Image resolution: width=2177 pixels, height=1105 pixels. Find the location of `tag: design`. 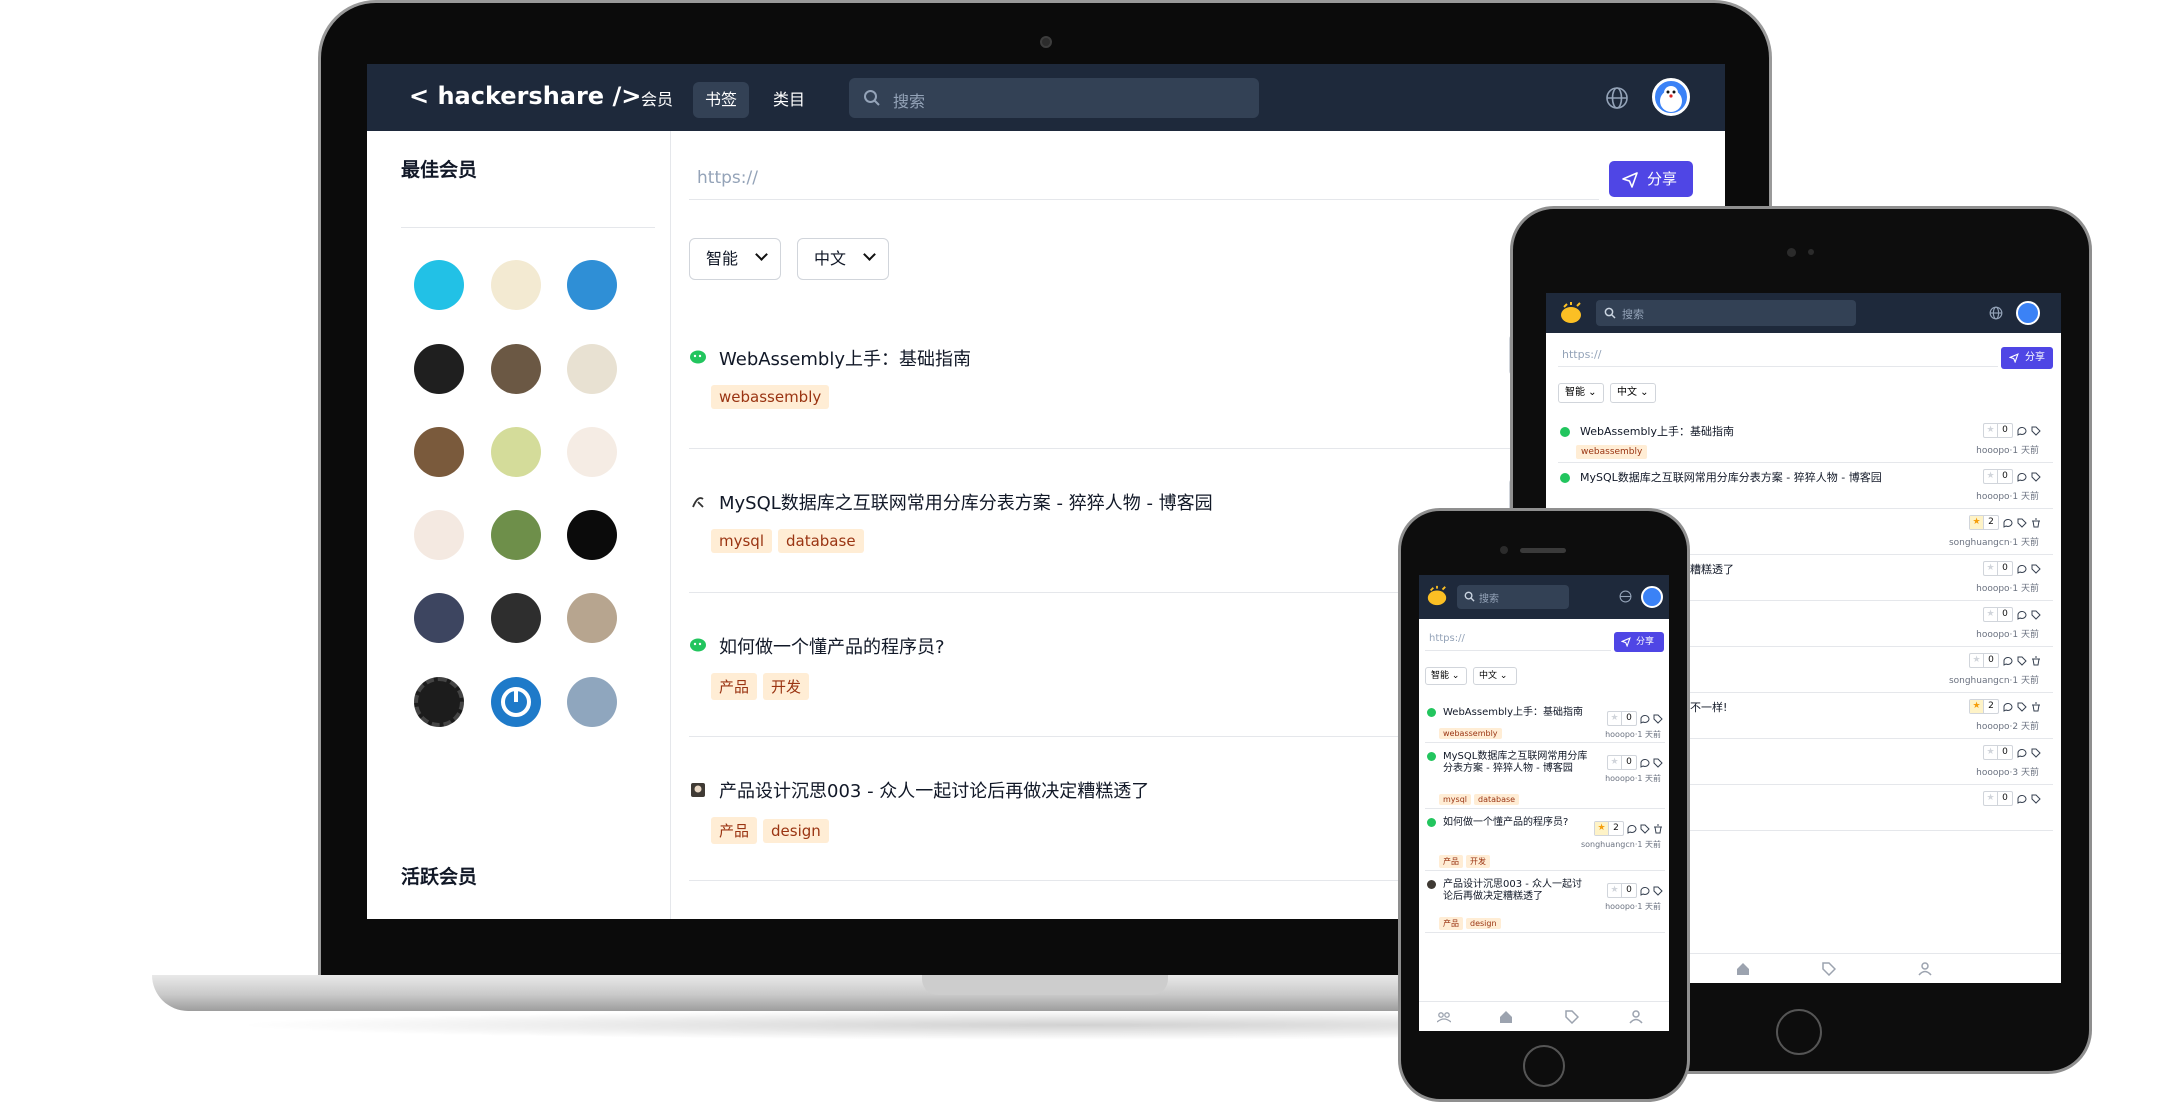

tag: design is located at coordinates (796, 831).